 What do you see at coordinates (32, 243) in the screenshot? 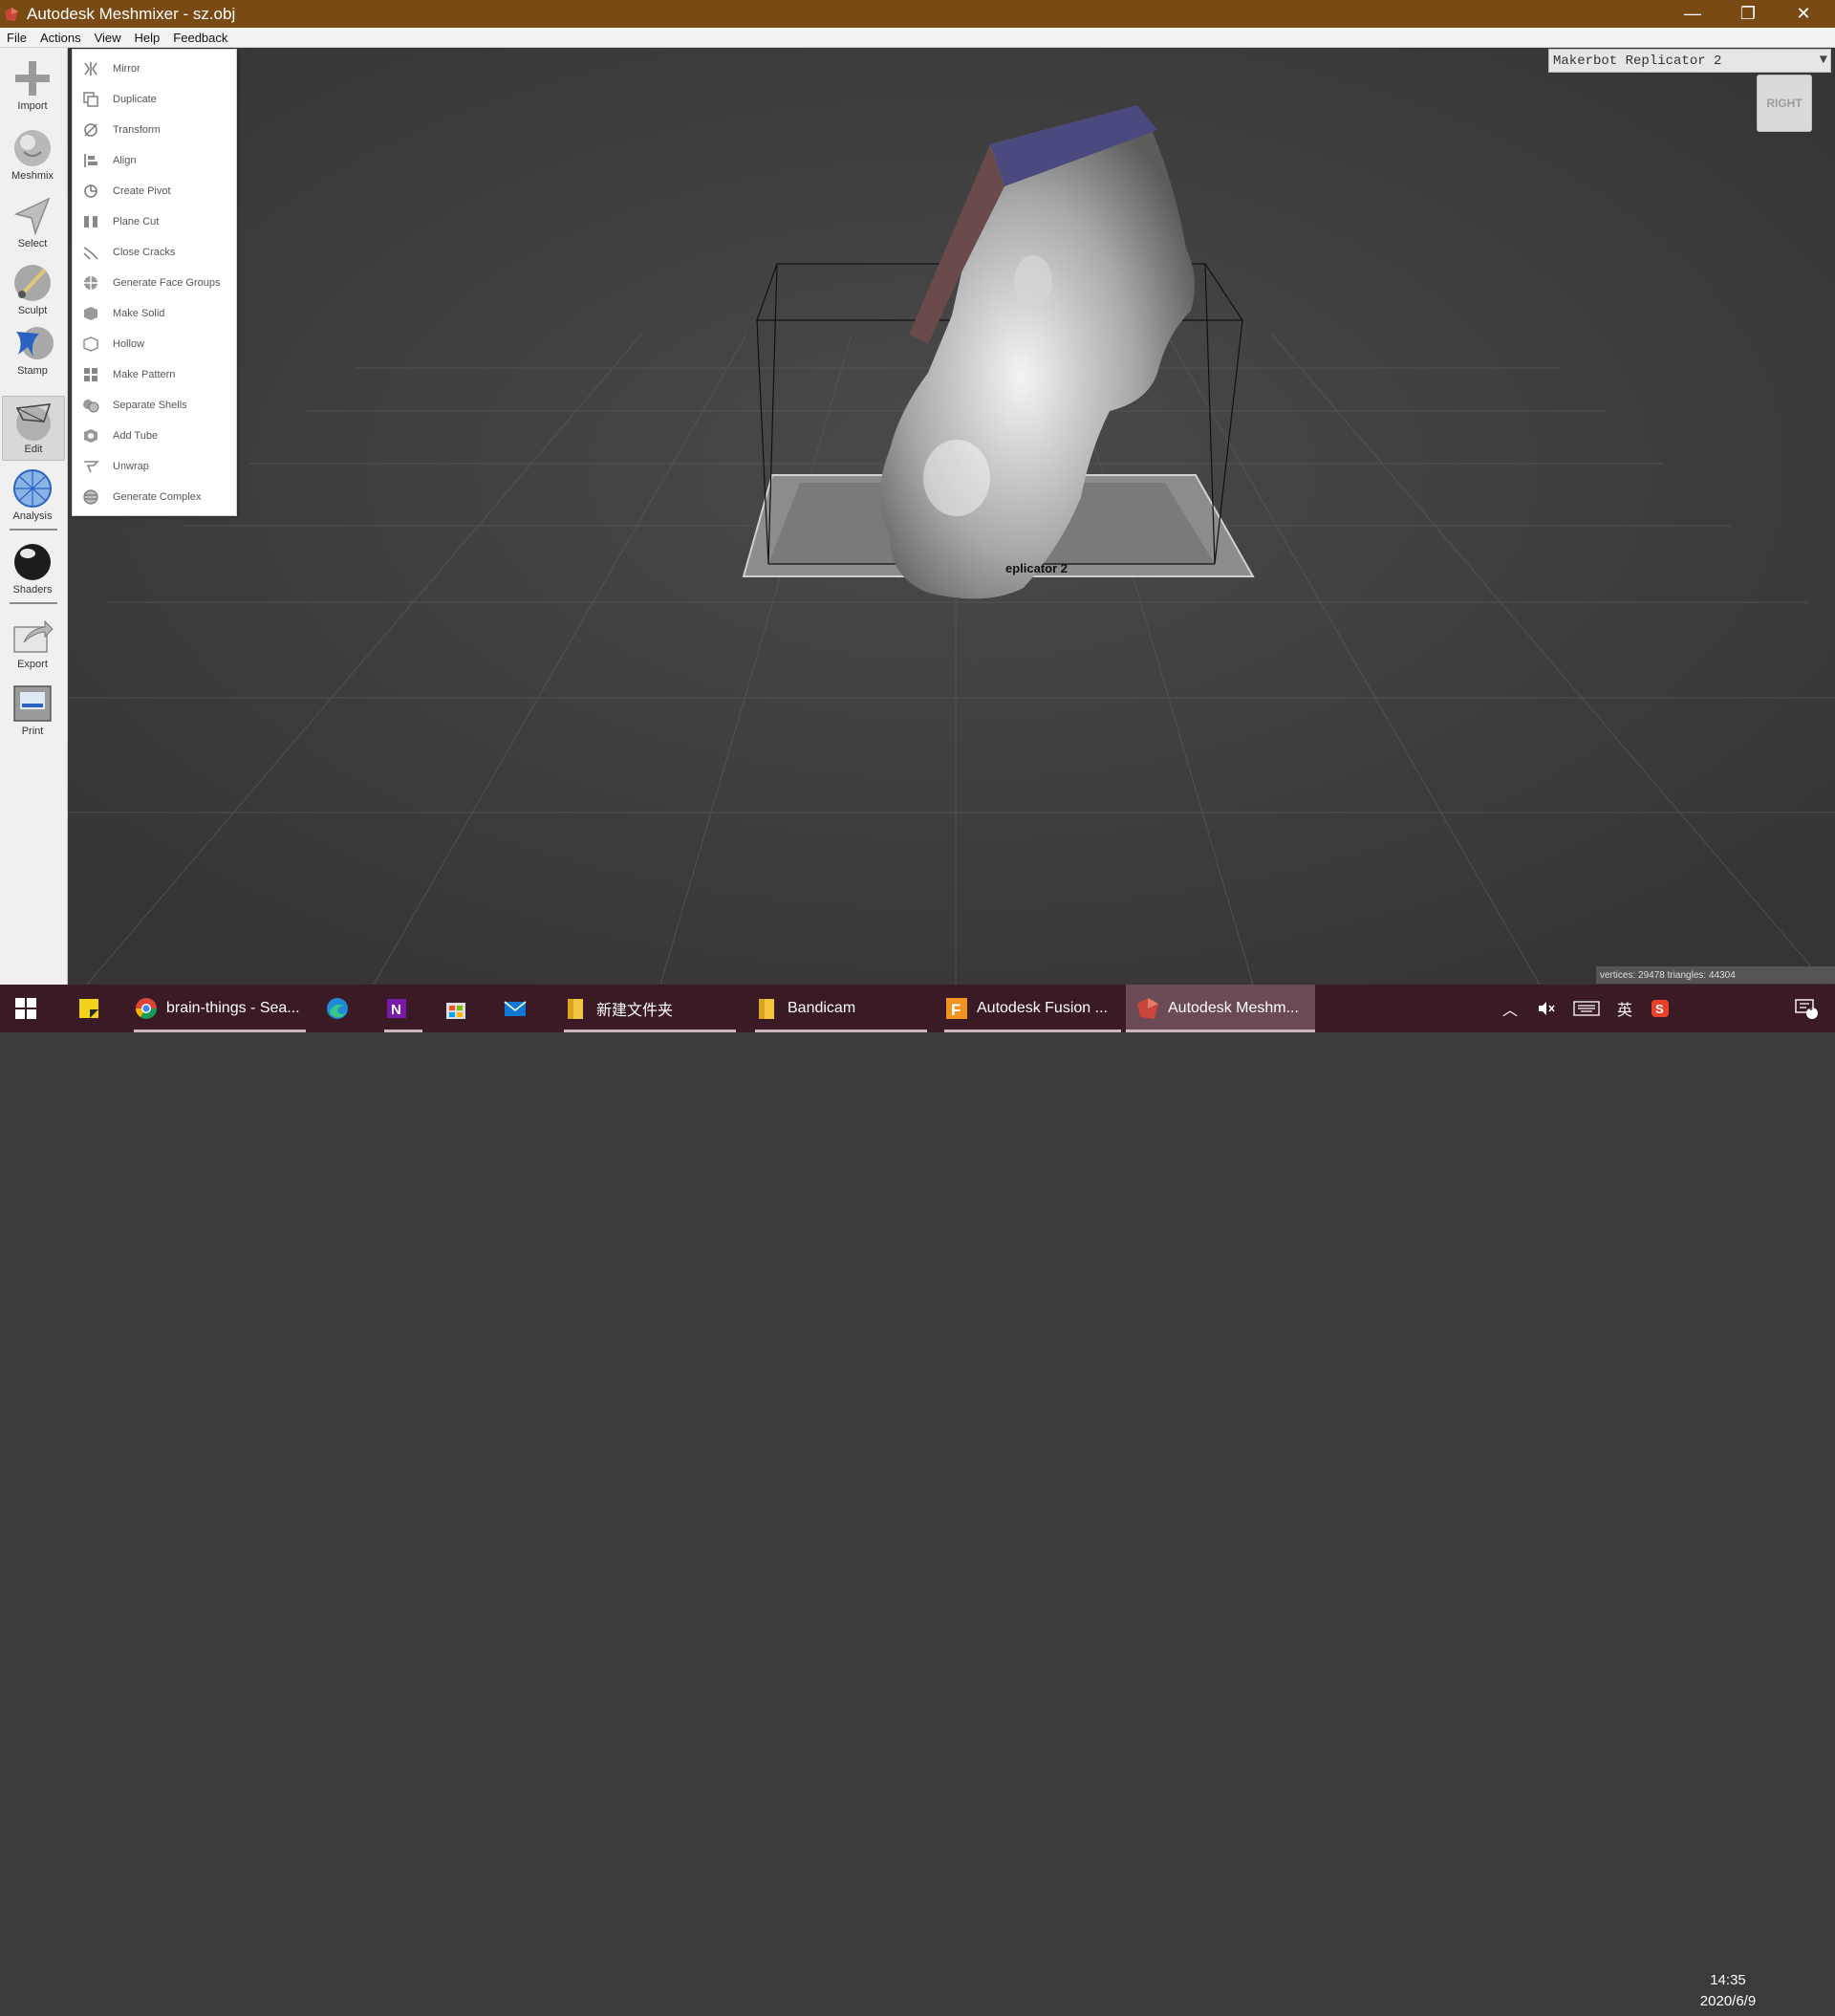
I see `tool-label: Select` at bounding box center [32, 243].